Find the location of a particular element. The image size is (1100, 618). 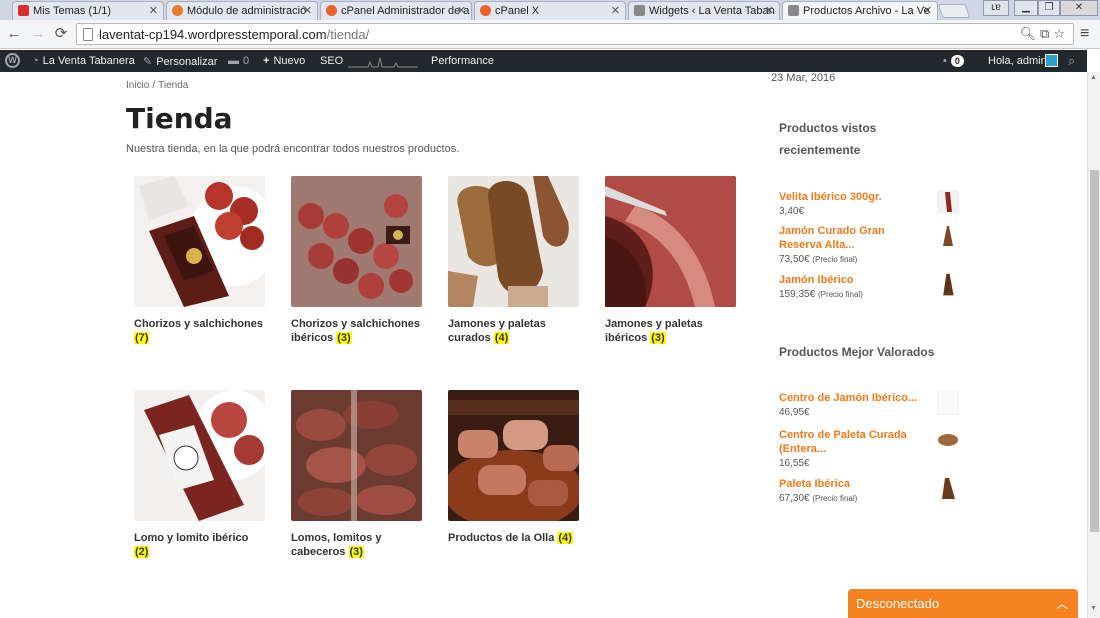

category-card: Chorizos y salchichones ibéricos (3) is located at coordinates (354, 260).